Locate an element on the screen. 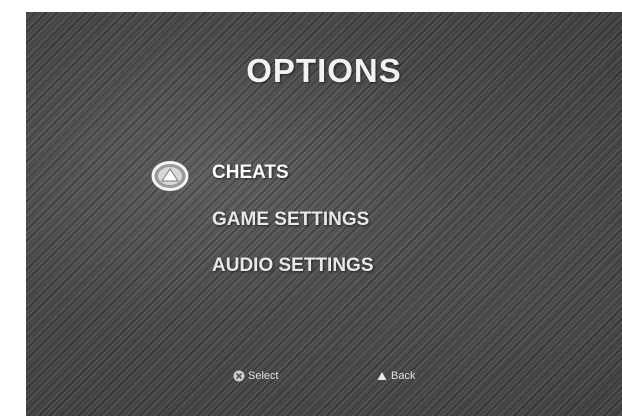 The image size is (622, 416). cross-button-icon is located at coordinates (239, 376).